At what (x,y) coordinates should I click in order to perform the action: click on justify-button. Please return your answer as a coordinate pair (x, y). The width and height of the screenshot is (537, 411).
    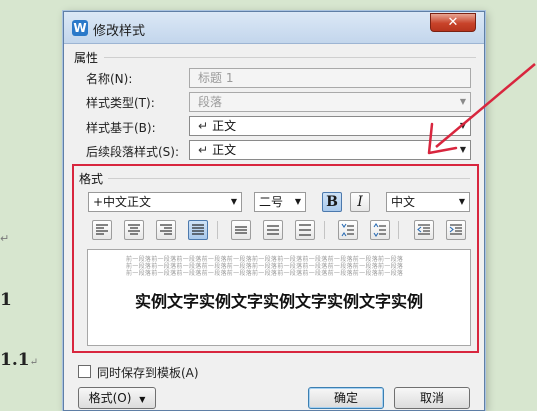
    Looking at the image, I should click on (198, 230).